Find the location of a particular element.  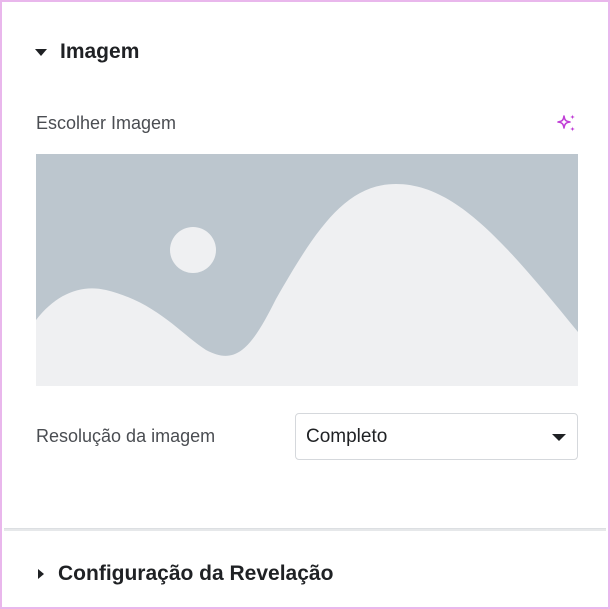

section-title-revelacao: Configuração da Revelação is located at coordinates (196, 573).